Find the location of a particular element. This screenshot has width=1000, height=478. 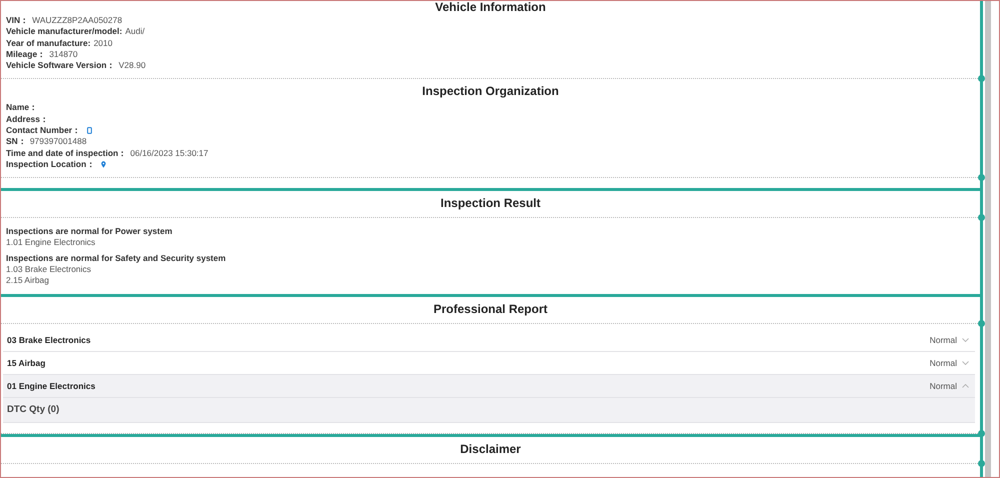

section-title: Professional Report is located at coordinates (490, 309).